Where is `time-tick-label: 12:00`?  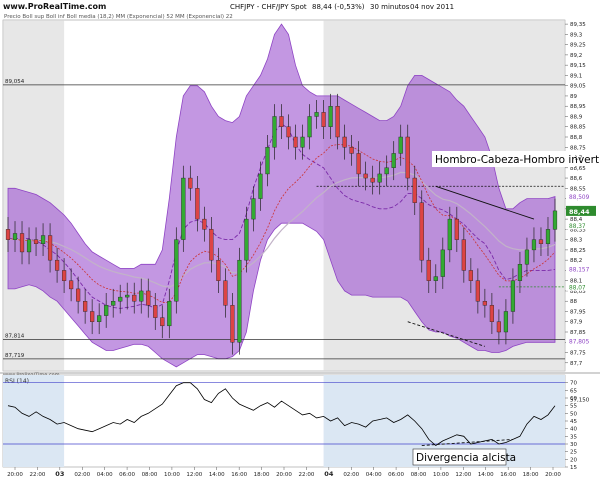
time-tick-label: 12:00 is located at coordinates (463, 475).